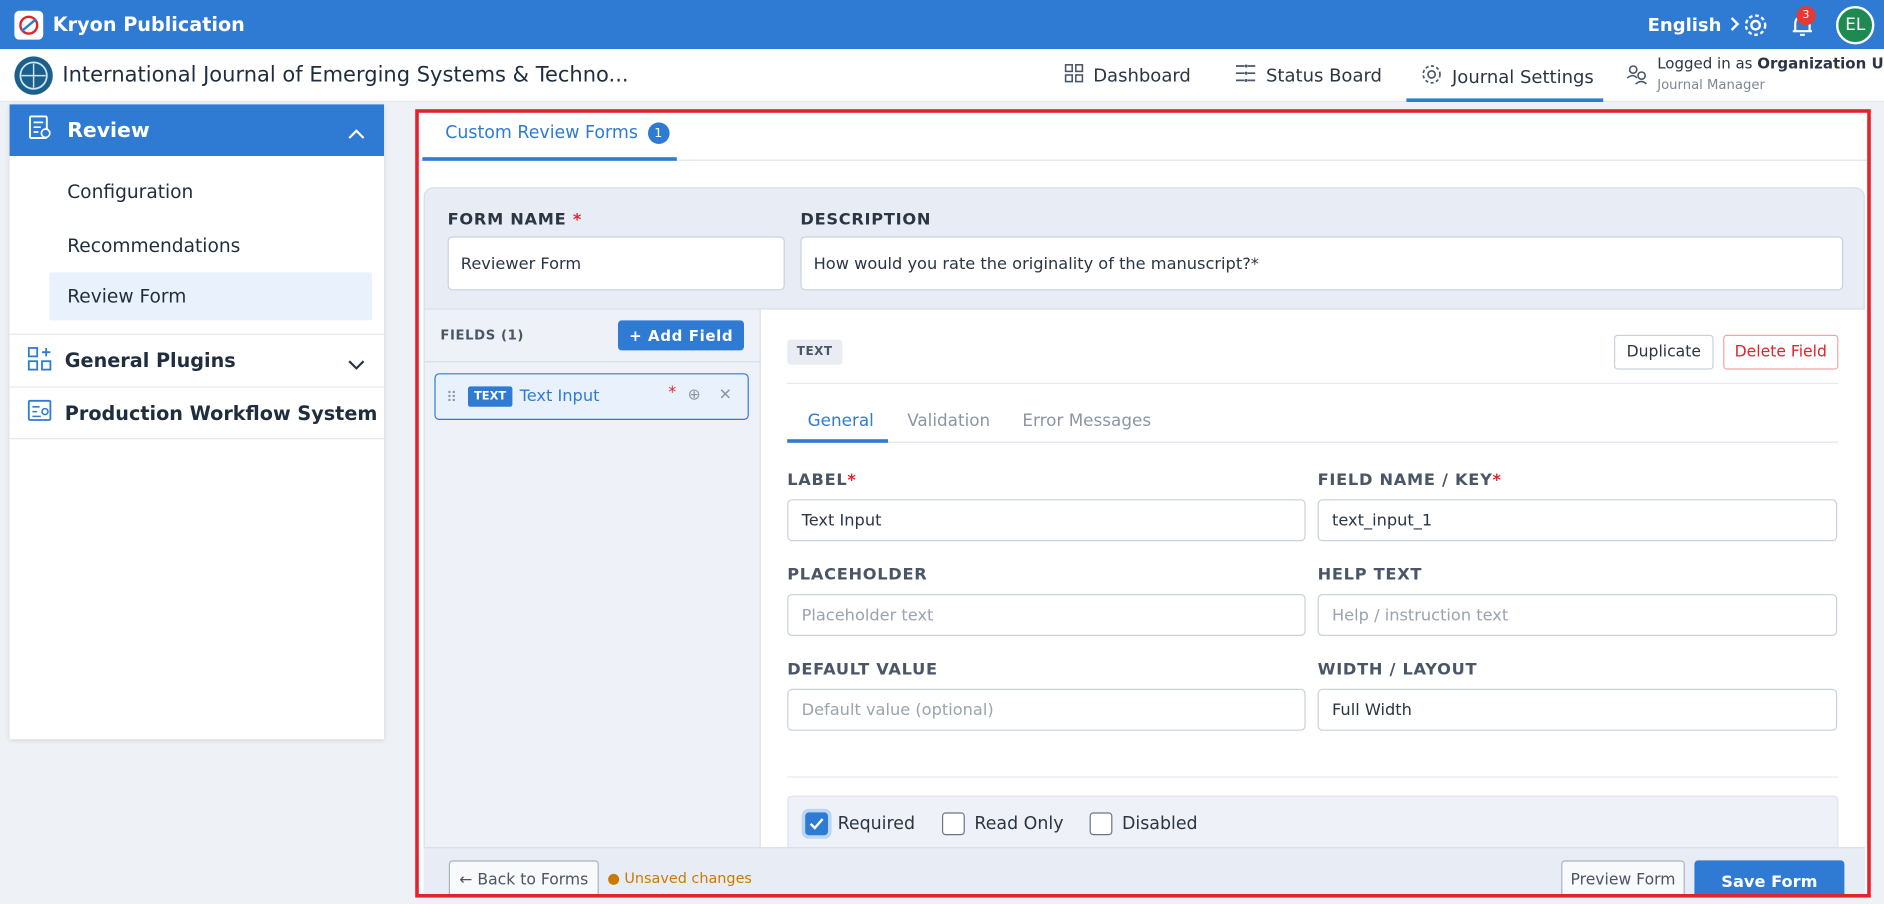 The image size is (1884, 904). I want to click on form-name-label: FORM NAME *, so click(515, 220).